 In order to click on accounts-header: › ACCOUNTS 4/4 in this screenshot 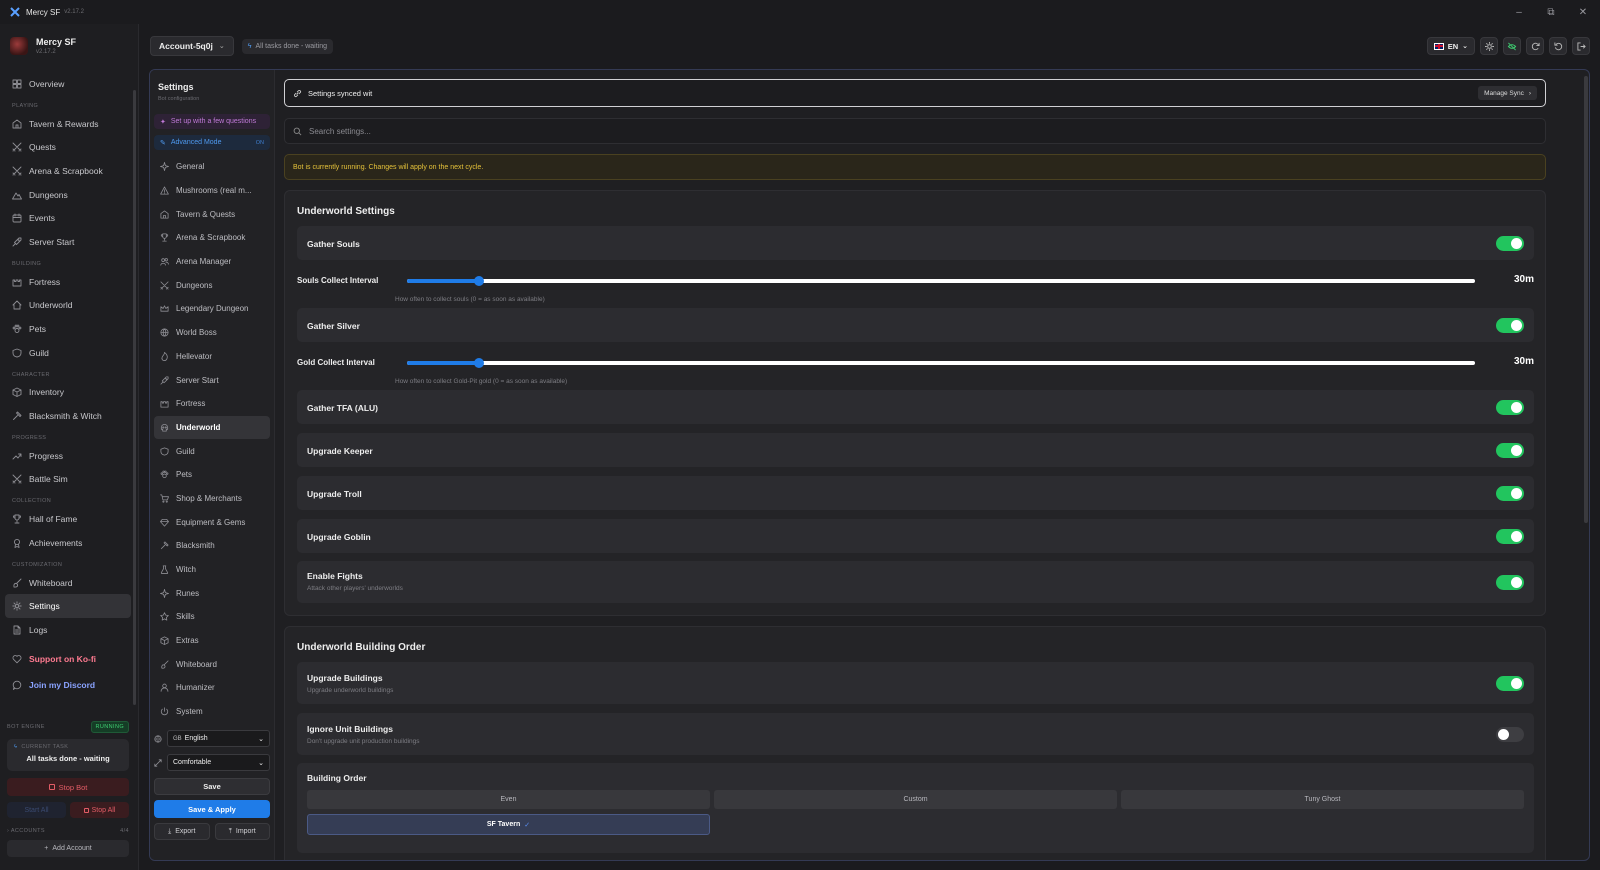, I will do `click(68, 831)`.